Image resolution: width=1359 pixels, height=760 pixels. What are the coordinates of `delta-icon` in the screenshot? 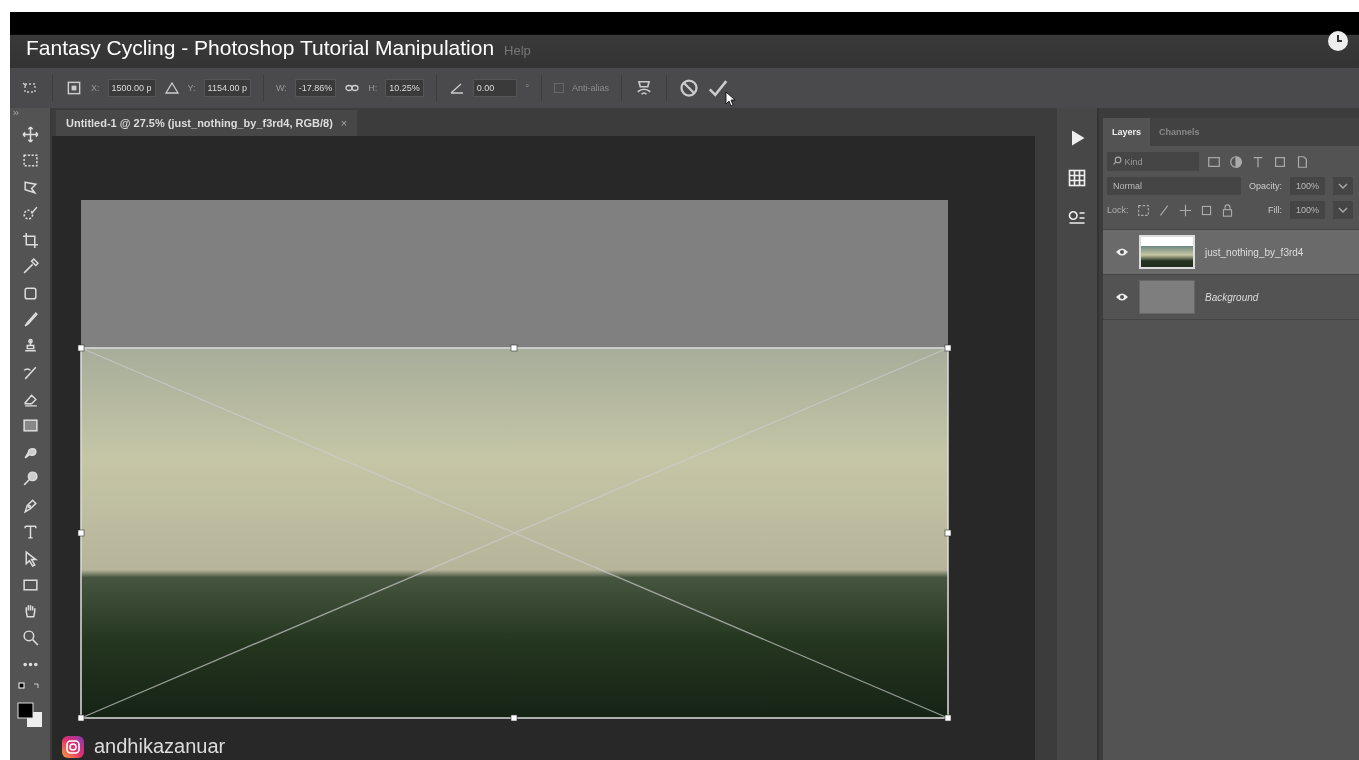 It's located at (171, 88).